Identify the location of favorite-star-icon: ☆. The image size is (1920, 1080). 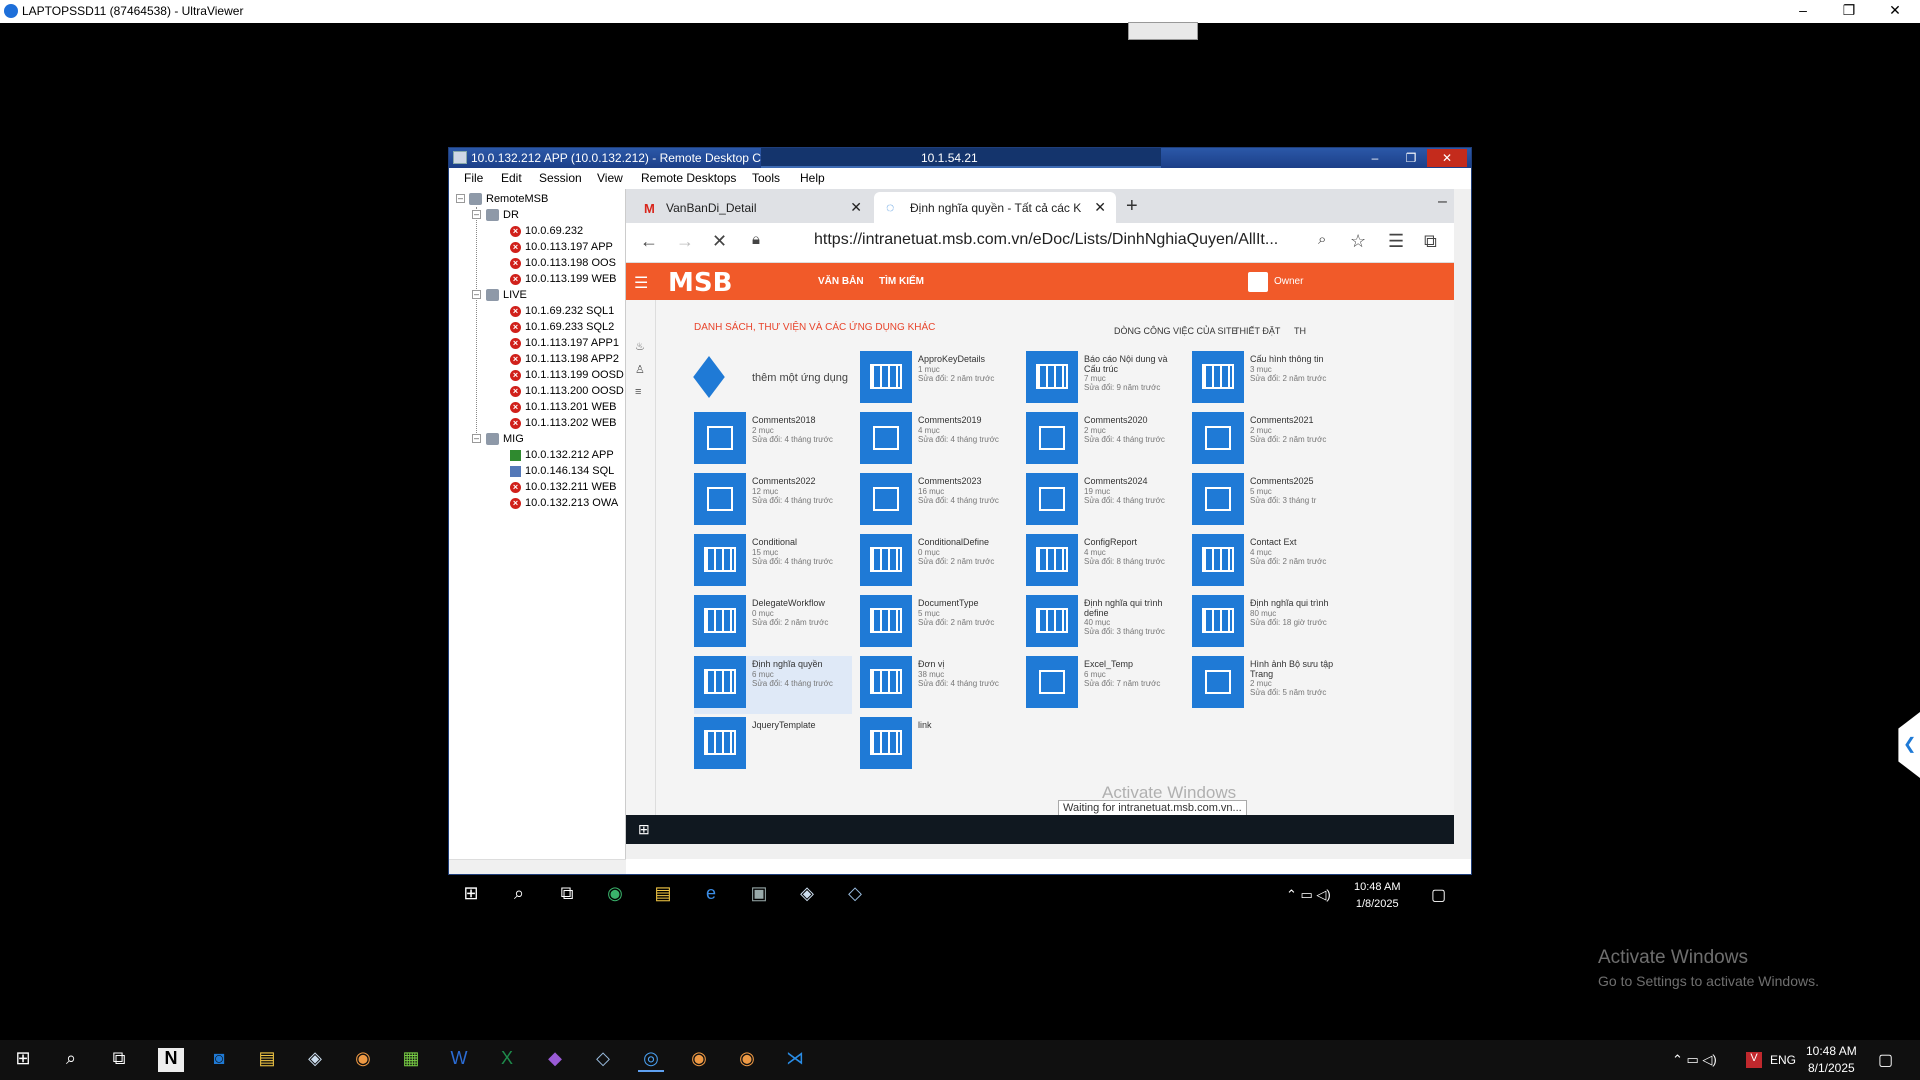
(1358, 241).